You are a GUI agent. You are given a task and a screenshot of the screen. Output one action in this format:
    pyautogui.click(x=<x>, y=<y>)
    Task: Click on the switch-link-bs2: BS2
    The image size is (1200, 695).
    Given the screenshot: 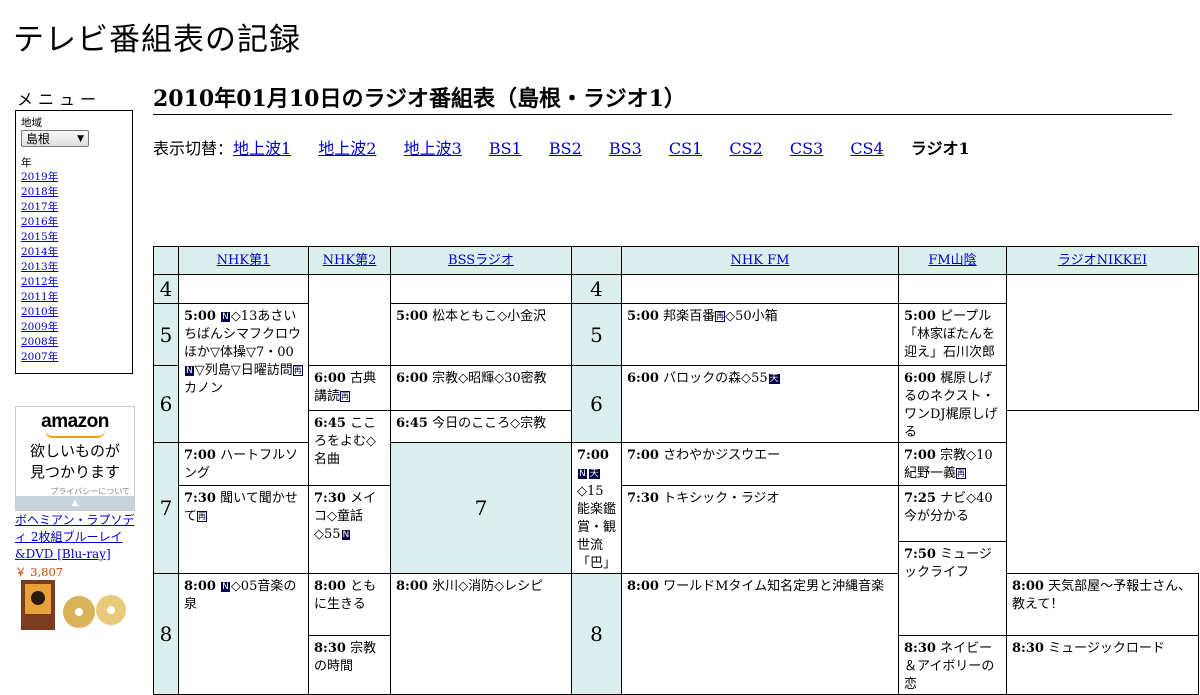 What is the action you would take?
    pyautogui.click(x=565, y=148)
    